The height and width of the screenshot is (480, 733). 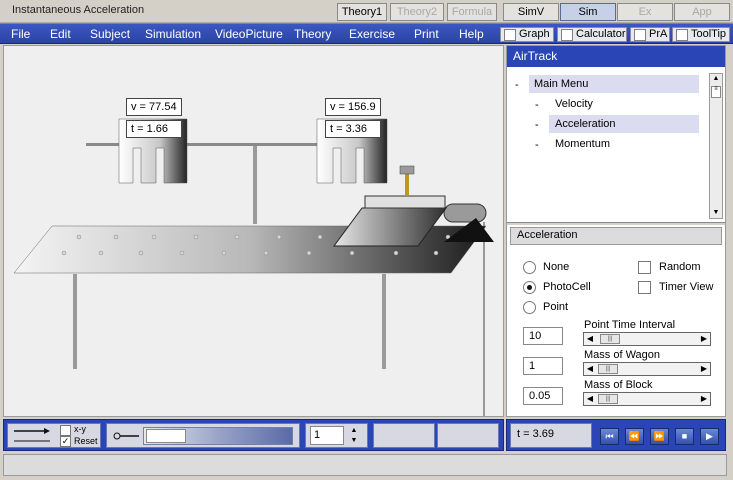 What do you see at coordinates (614, 84) in the screenshot?
I see `tree-item-main-menu: Main Menu` at bounding box center [614, 84].